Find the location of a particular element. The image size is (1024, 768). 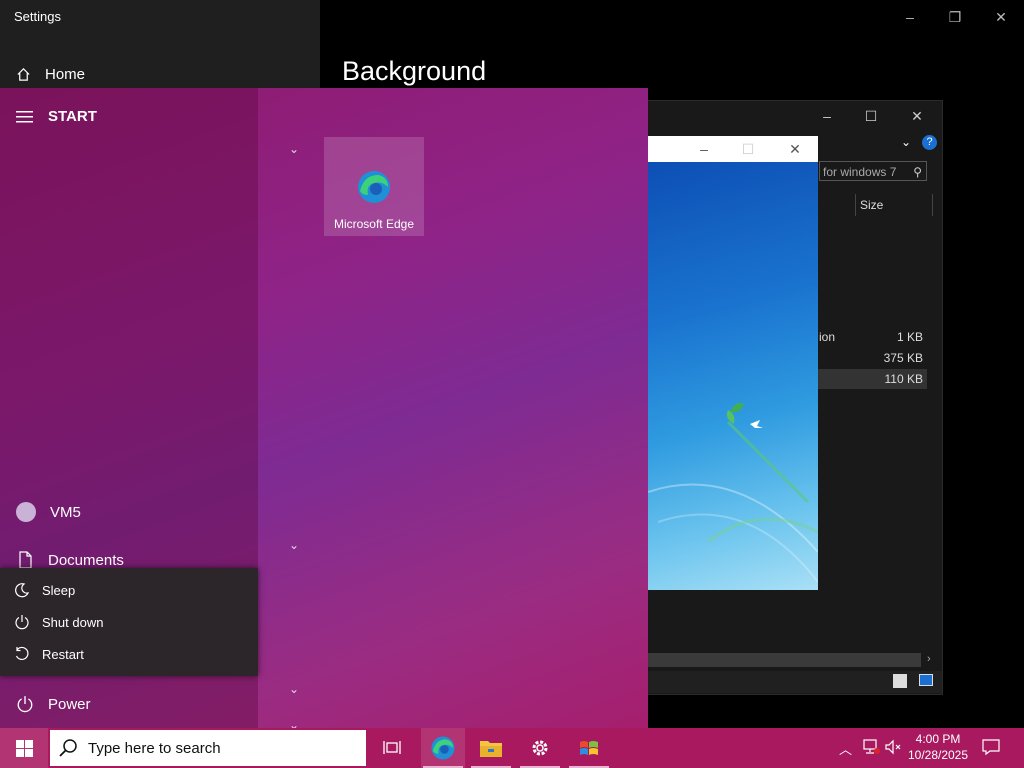

explorer-search-input: for windows 7 ⚲ is located at coordinates (873, 171).